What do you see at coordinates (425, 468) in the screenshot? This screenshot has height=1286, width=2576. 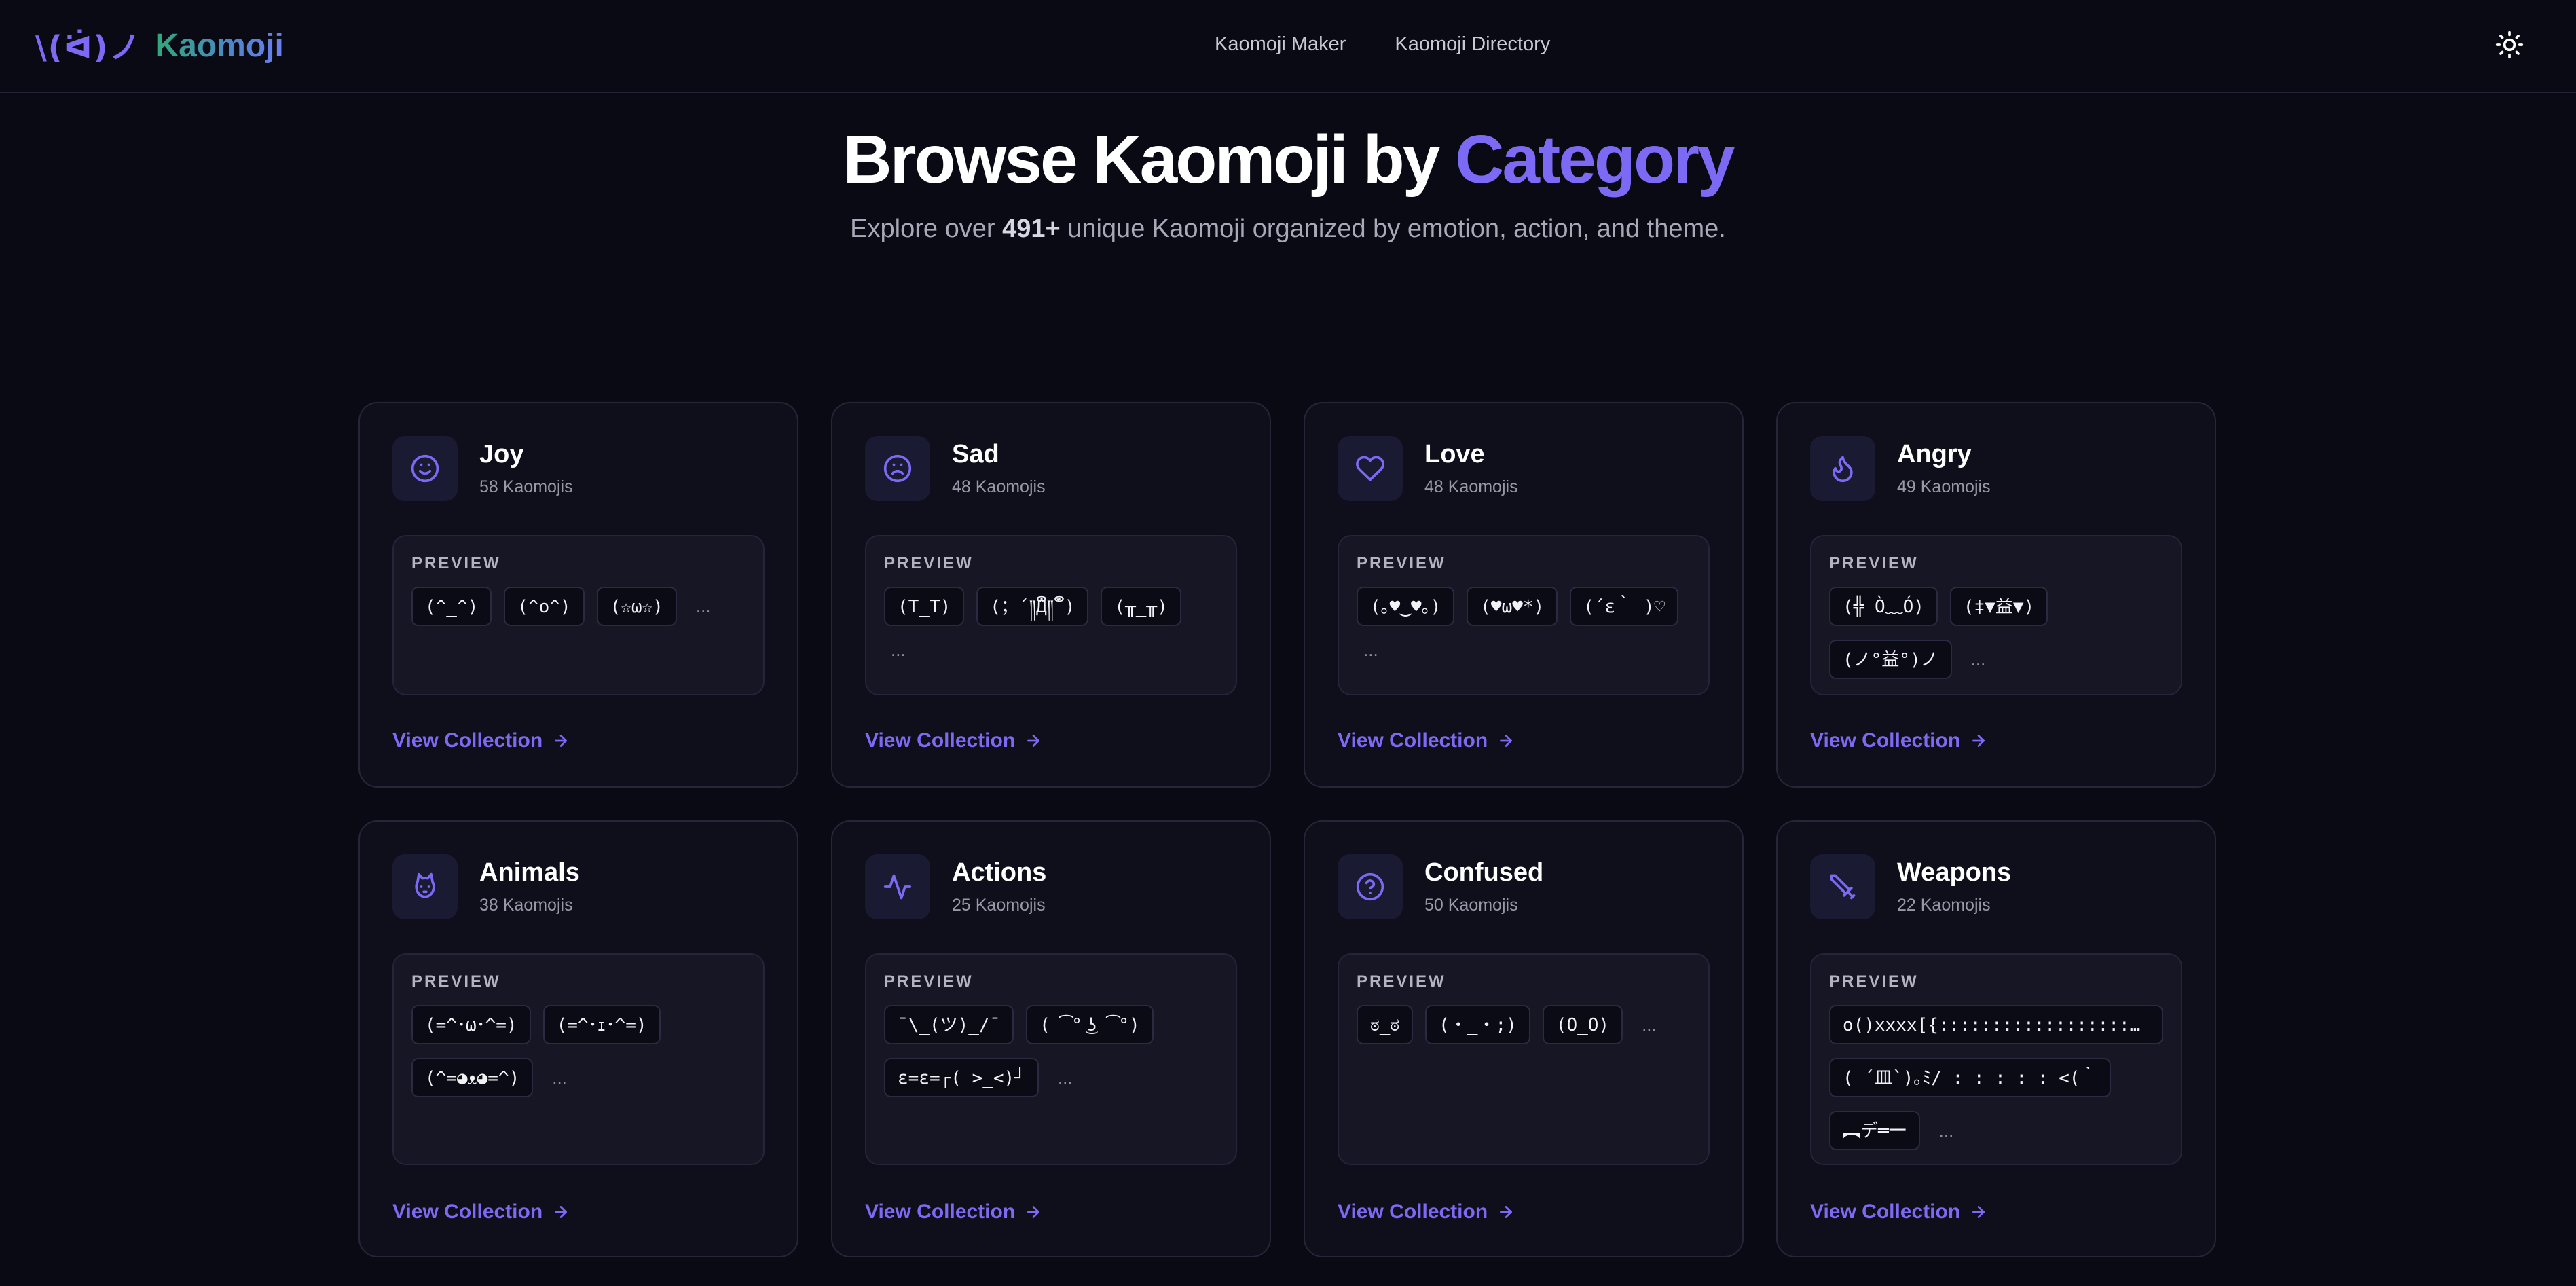 I see `smile-icon` at bounding box center [425, 468].